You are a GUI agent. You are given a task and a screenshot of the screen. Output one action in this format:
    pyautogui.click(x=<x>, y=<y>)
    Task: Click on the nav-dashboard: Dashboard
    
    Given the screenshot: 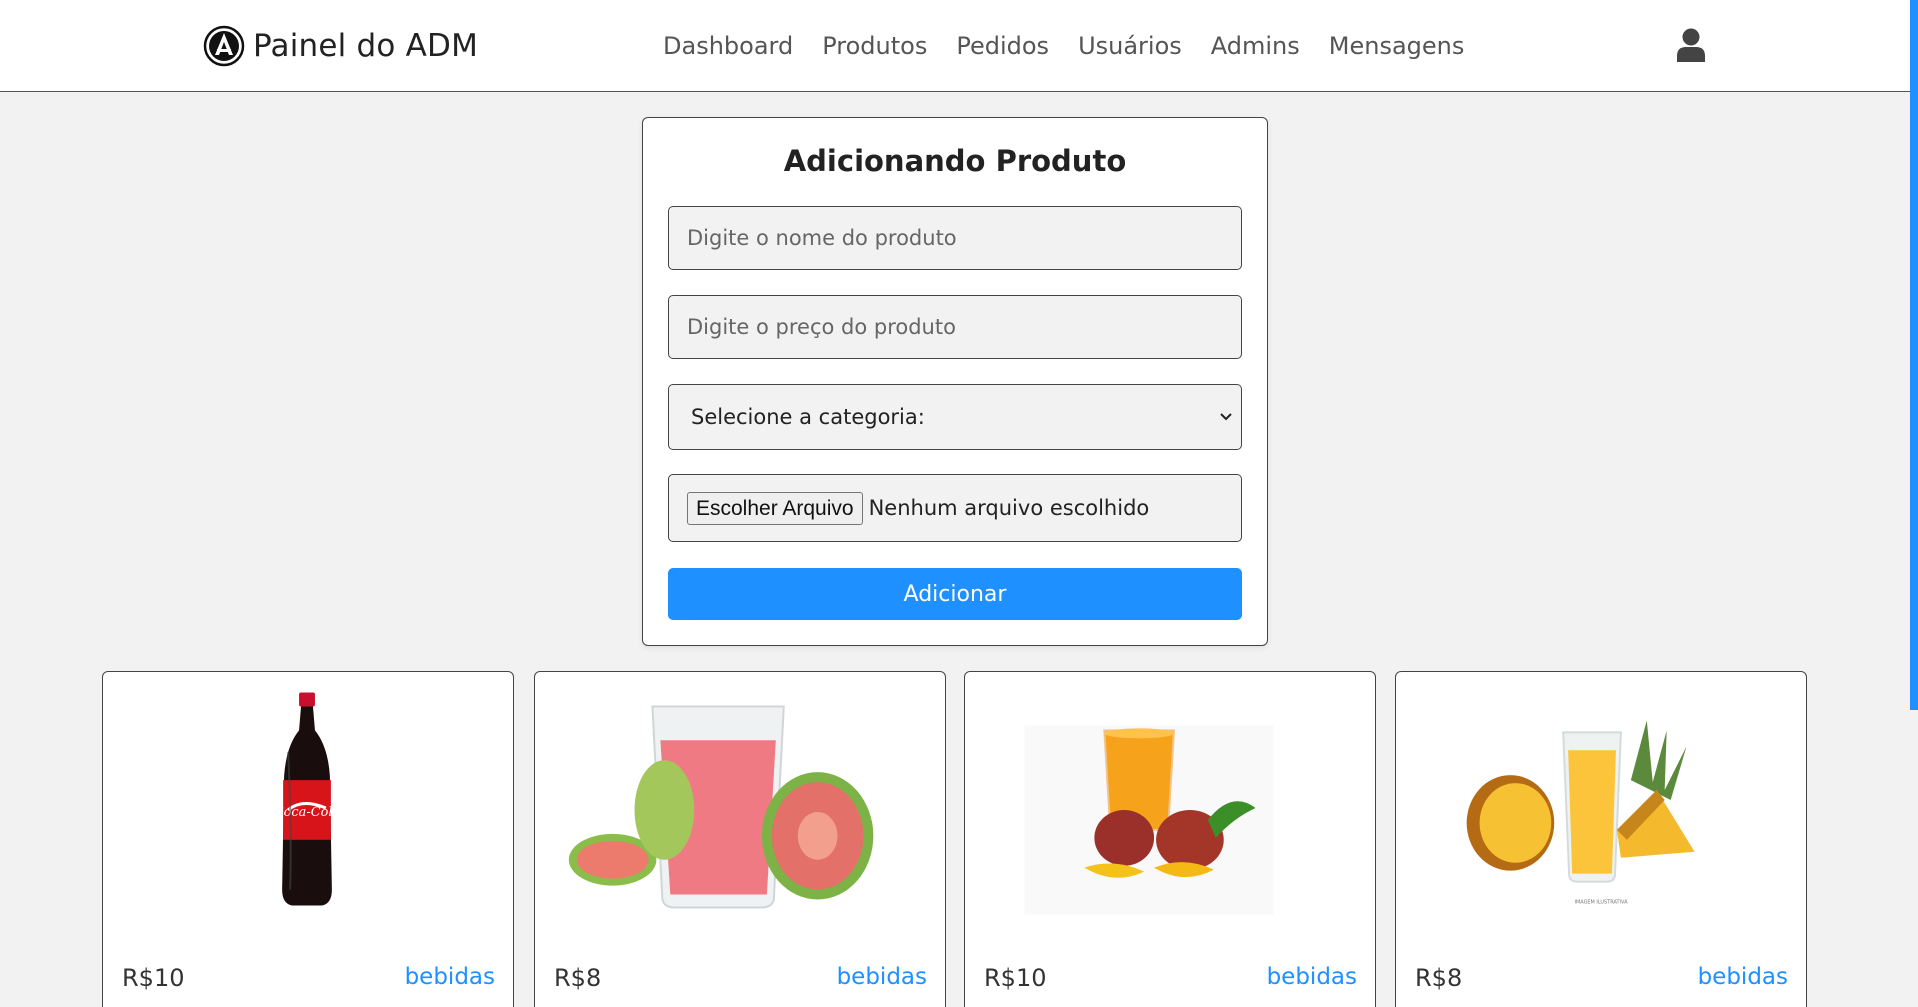 What is the action you would take?
    pyautogui.click(x=728, y=46)
    